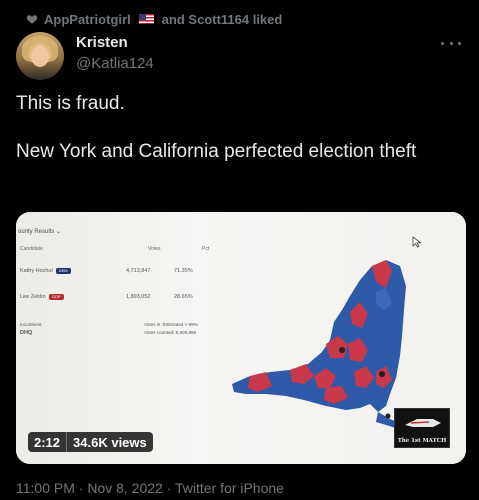  What do you see at coordinates (40, 232) in the screenshot?
I see `results-header: ounty Results ⌄` at bounding box center [40, 232].